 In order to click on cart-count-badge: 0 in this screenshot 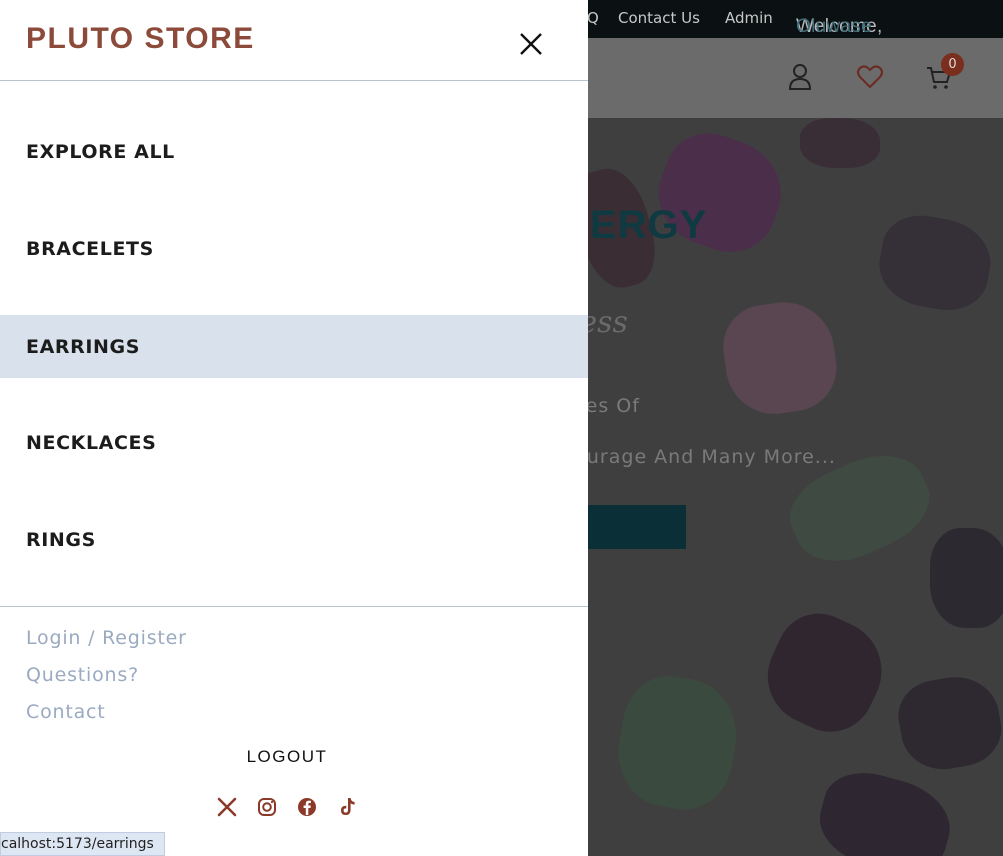, I will do `click(952, 64)`.